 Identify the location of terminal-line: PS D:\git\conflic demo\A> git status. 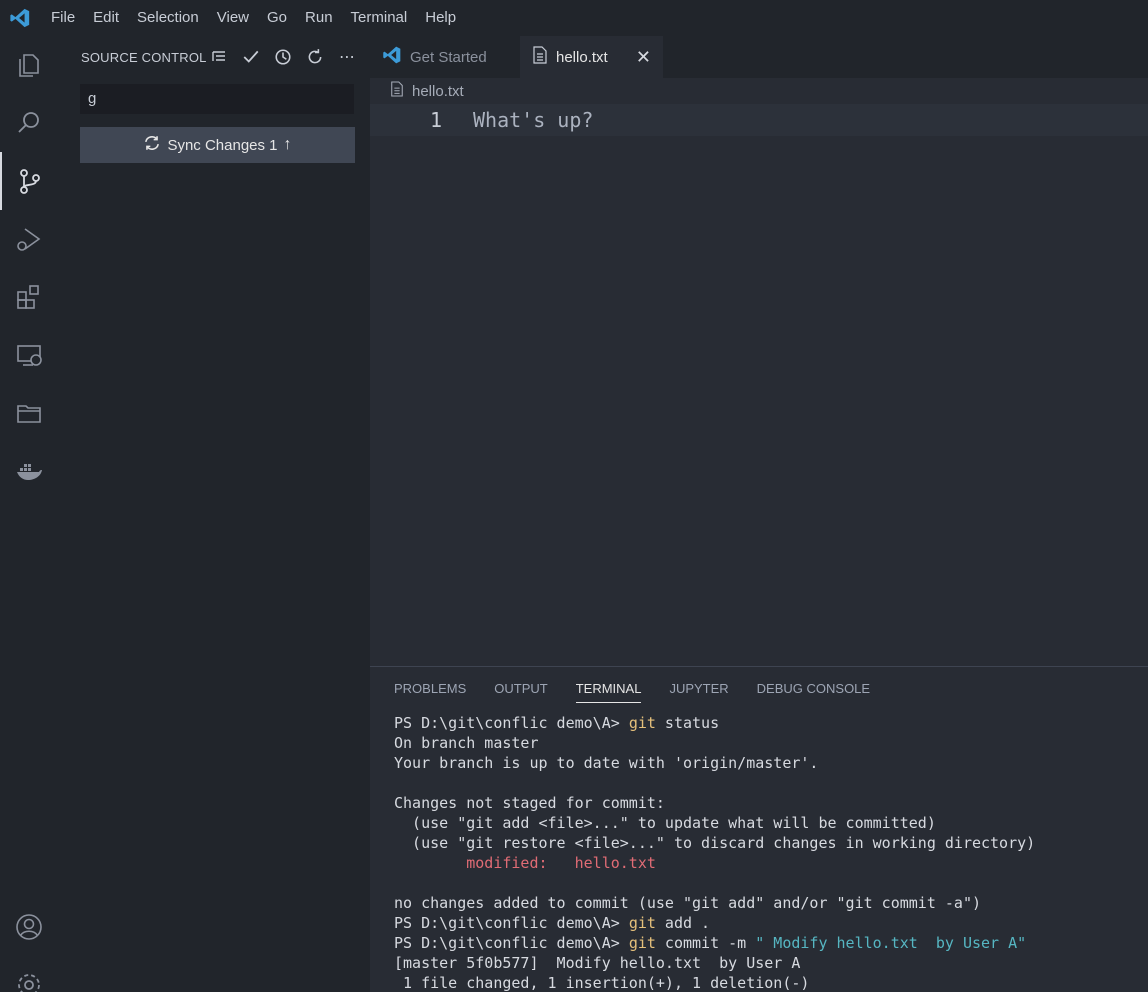
(714, 723).